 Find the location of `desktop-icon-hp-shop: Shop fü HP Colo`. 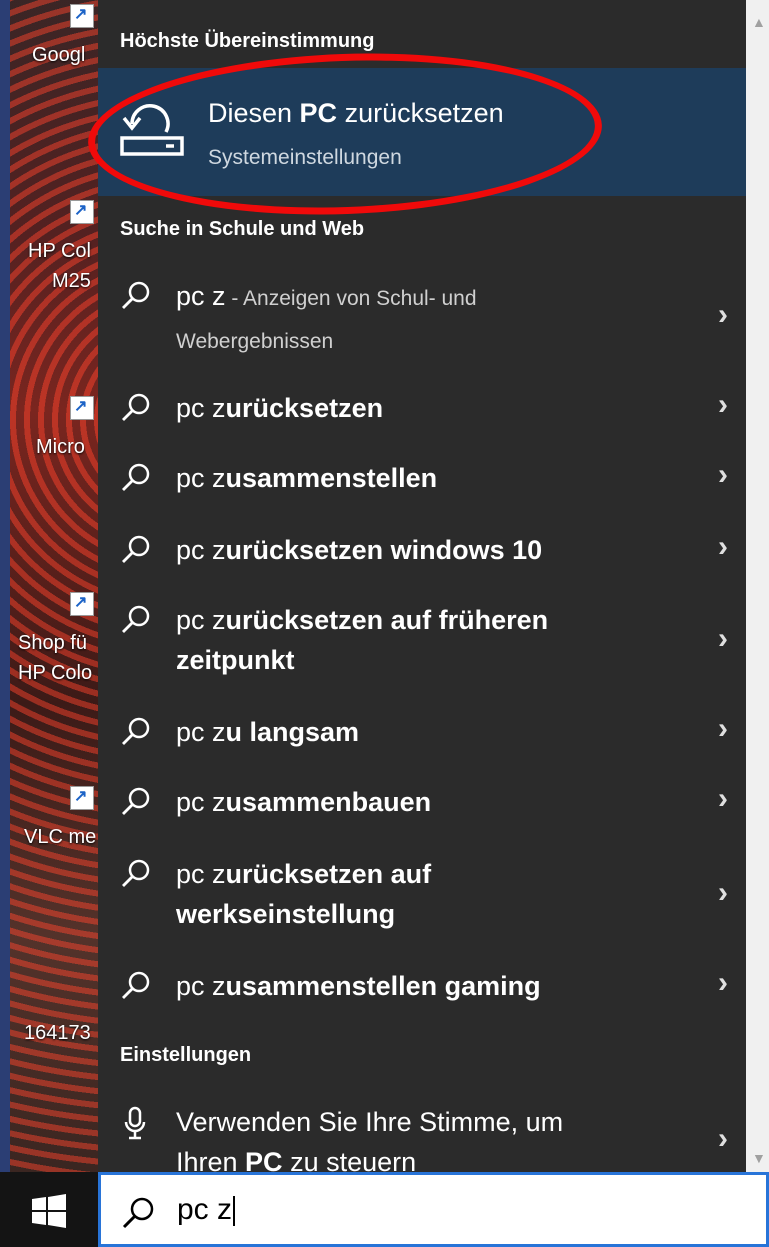

desktop-icon-hp-shop: Shop fü HP Colo is located at coordinates (47, 636).